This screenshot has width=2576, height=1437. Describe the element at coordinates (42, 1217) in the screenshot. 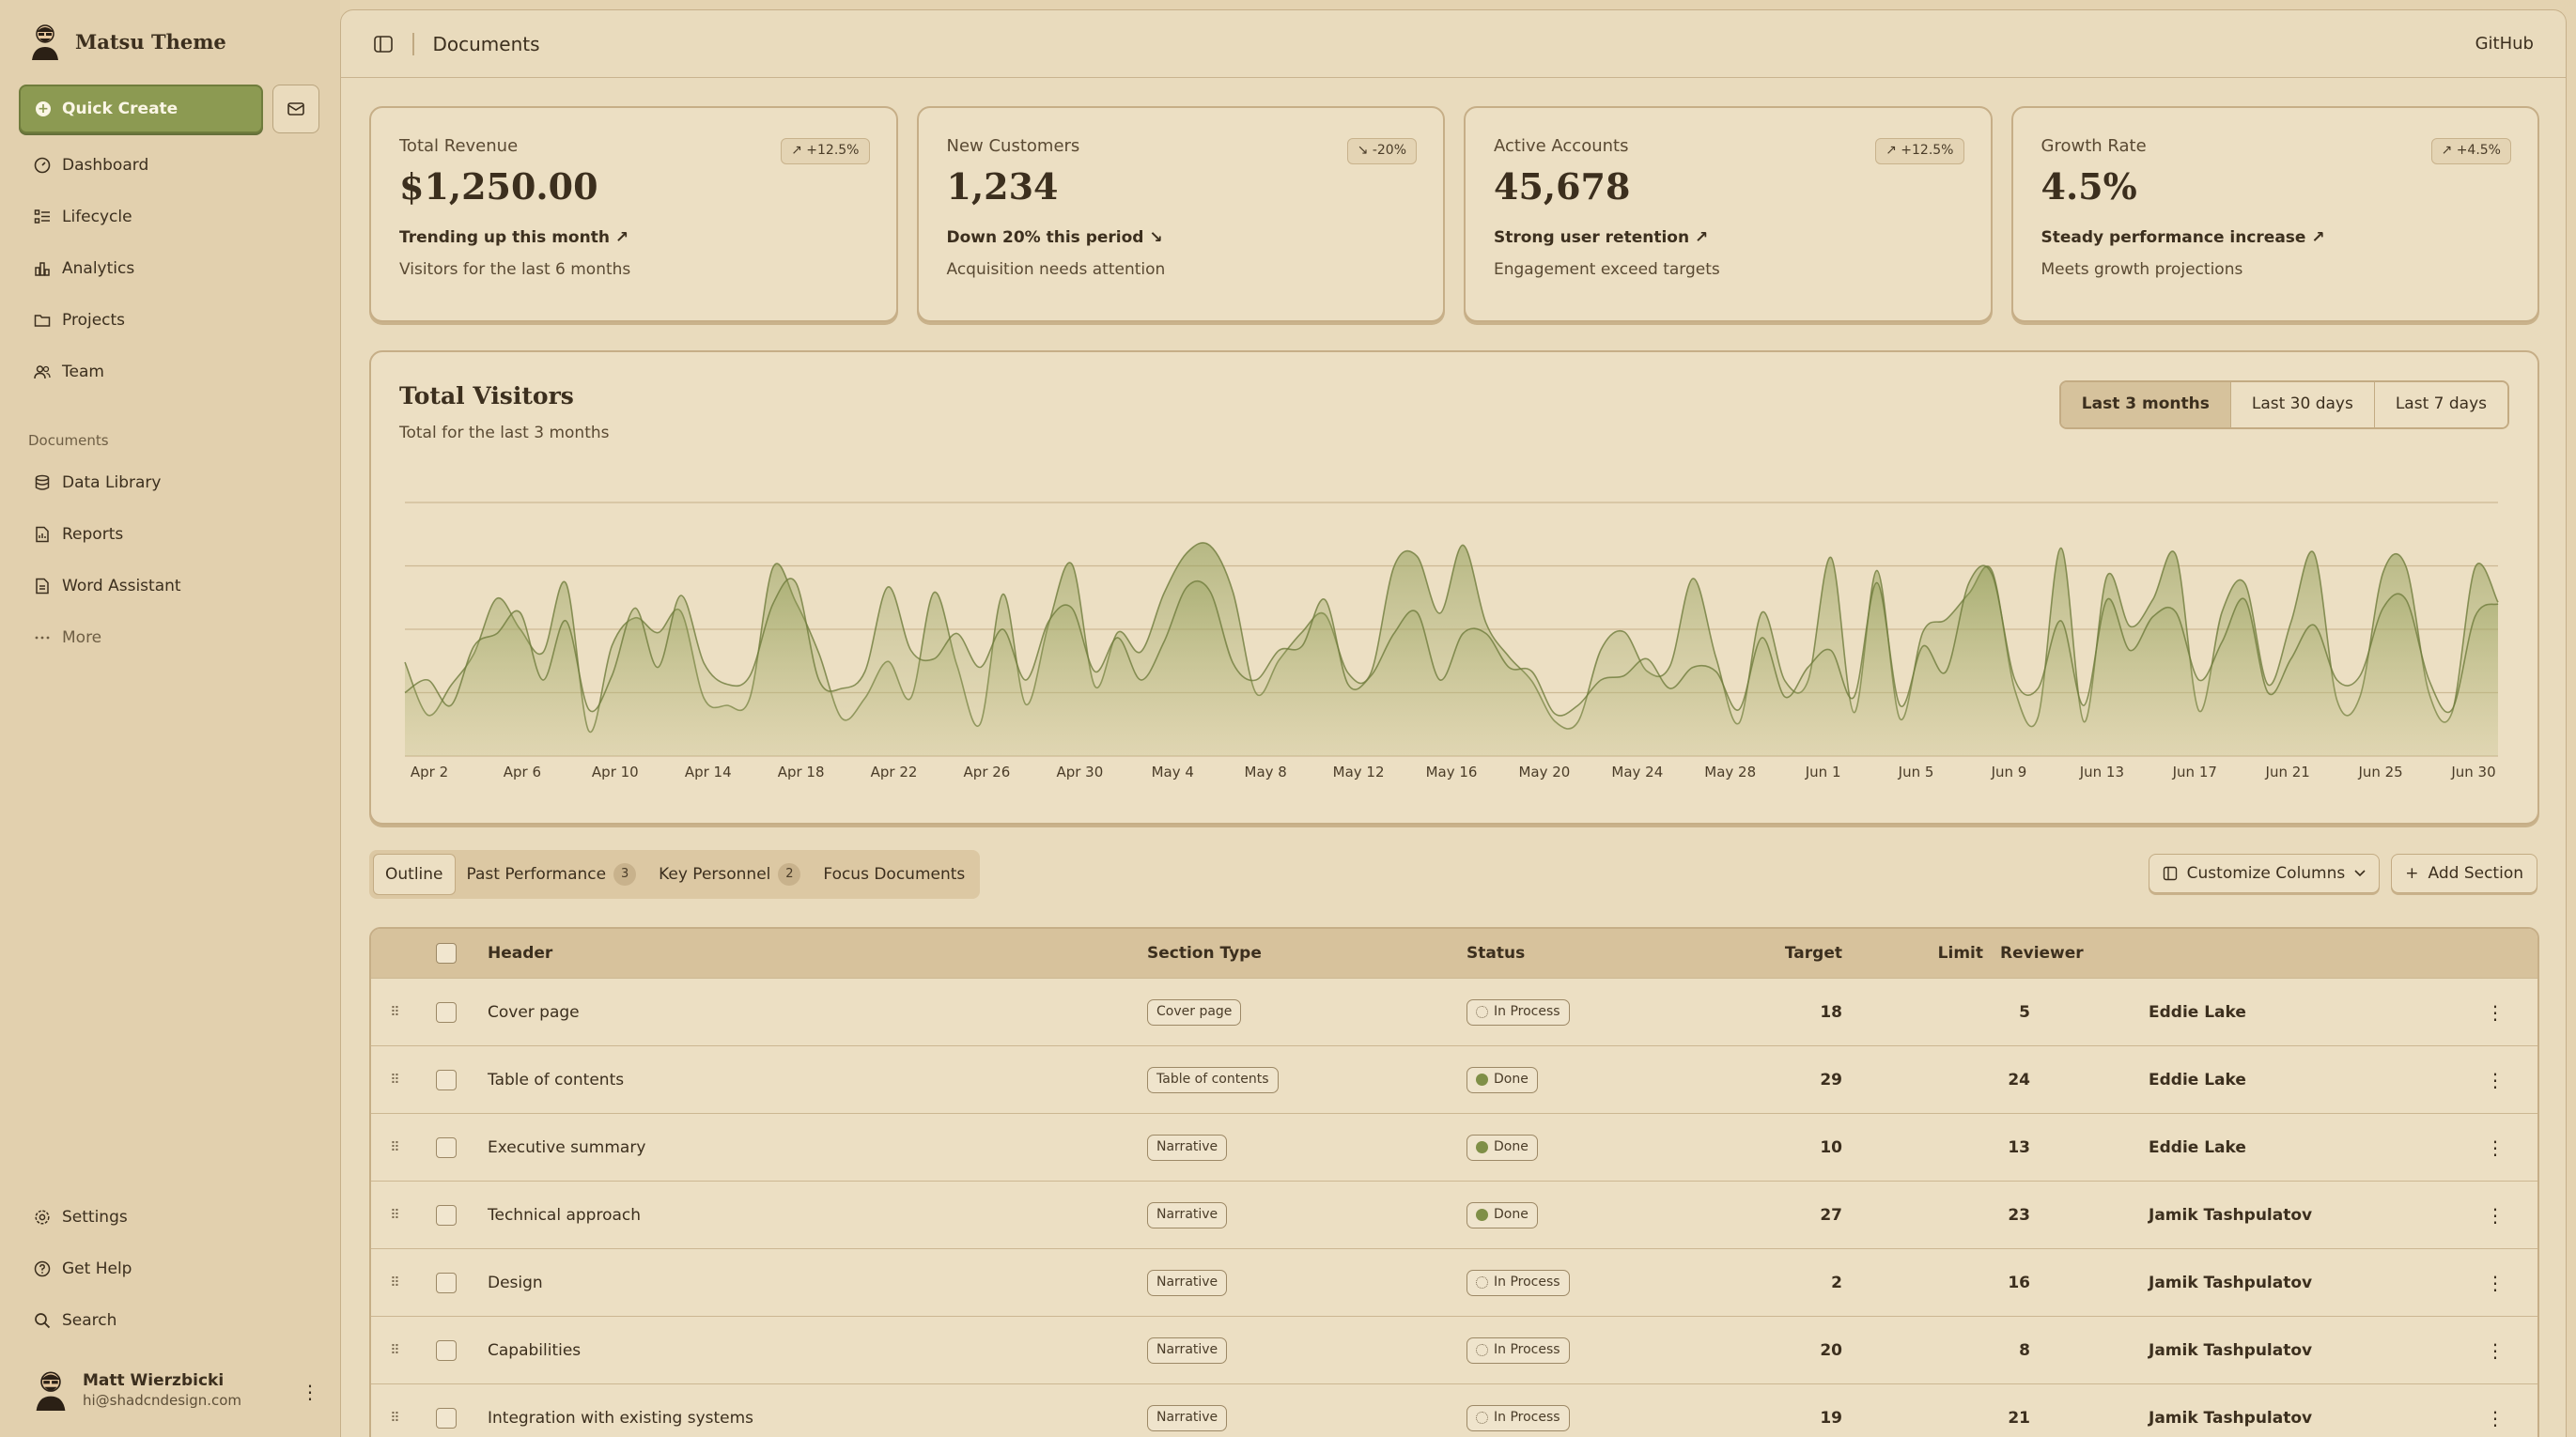

I see `gear-icon` at that location.